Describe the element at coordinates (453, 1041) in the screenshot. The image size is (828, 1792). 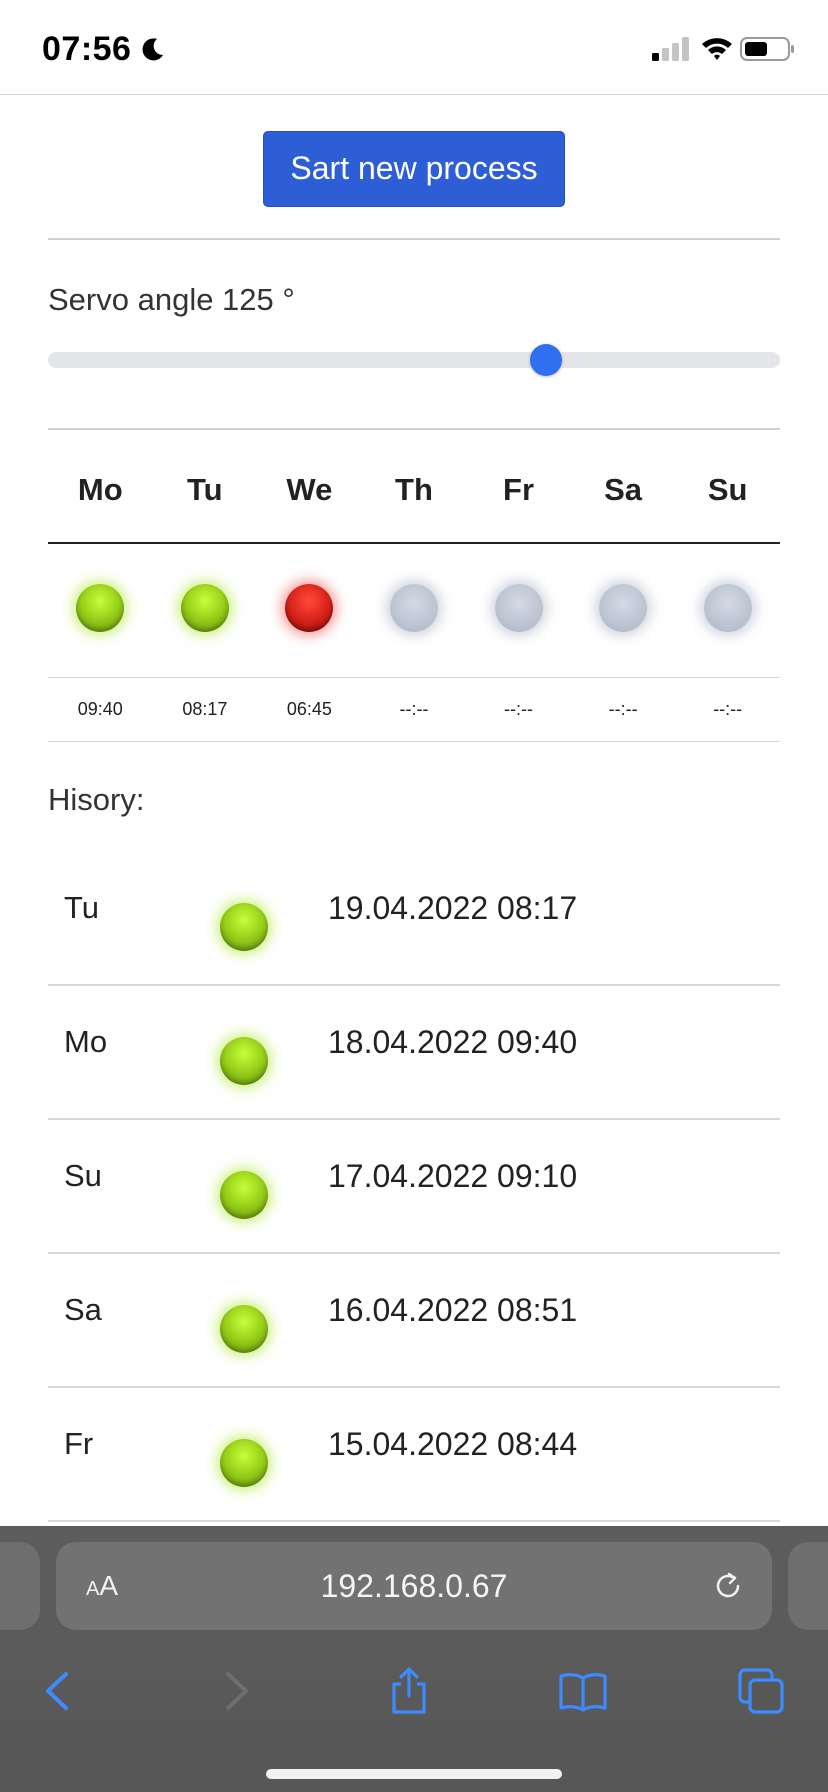
I see `history-datetime: 18.04.2022 09:40` at that location.